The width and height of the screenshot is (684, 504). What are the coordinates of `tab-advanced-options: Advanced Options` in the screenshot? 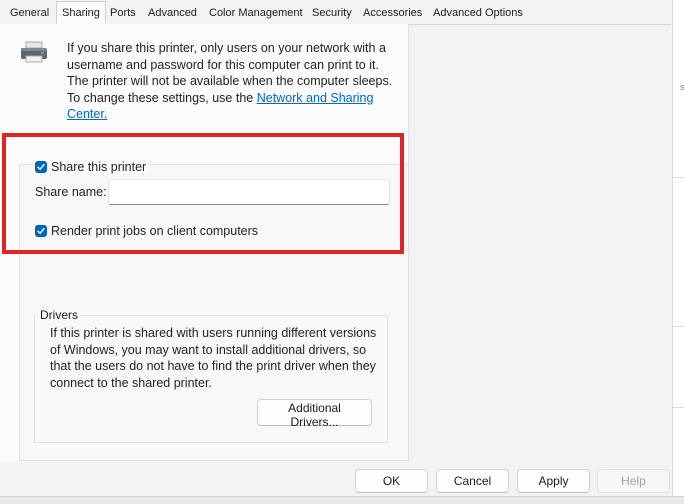 It's located at (478, 13).